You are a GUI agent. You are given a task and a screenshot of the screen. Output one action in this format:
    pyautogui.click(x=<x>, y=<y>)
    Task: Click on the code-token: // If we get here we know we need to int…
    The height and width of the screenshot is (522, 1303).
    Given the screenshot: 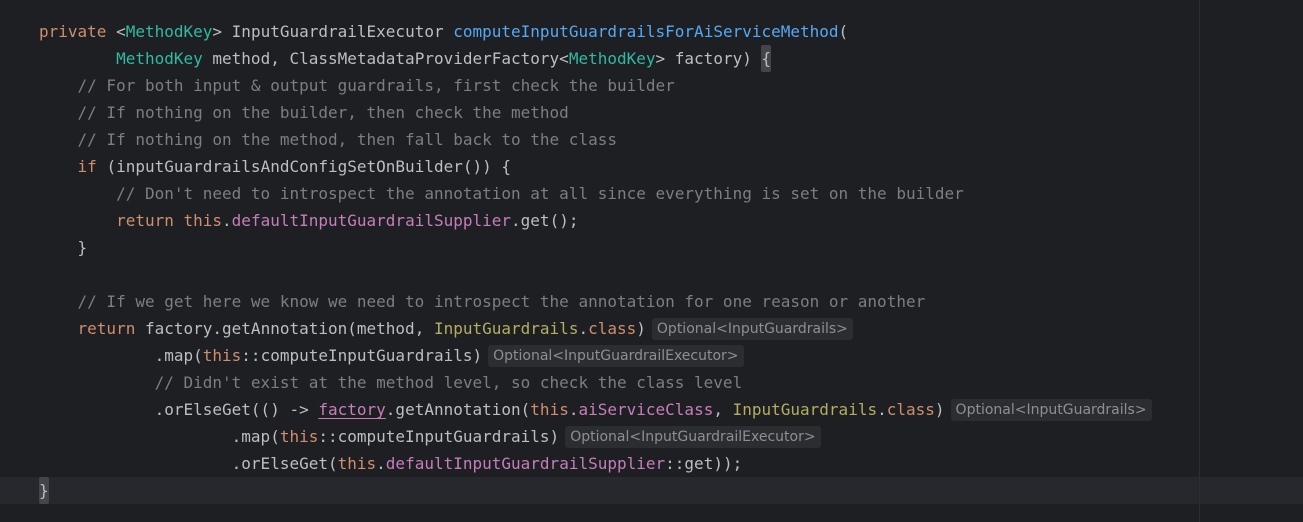 What is the action you would take?
    pyautogui.click(x=501, y=301)
    